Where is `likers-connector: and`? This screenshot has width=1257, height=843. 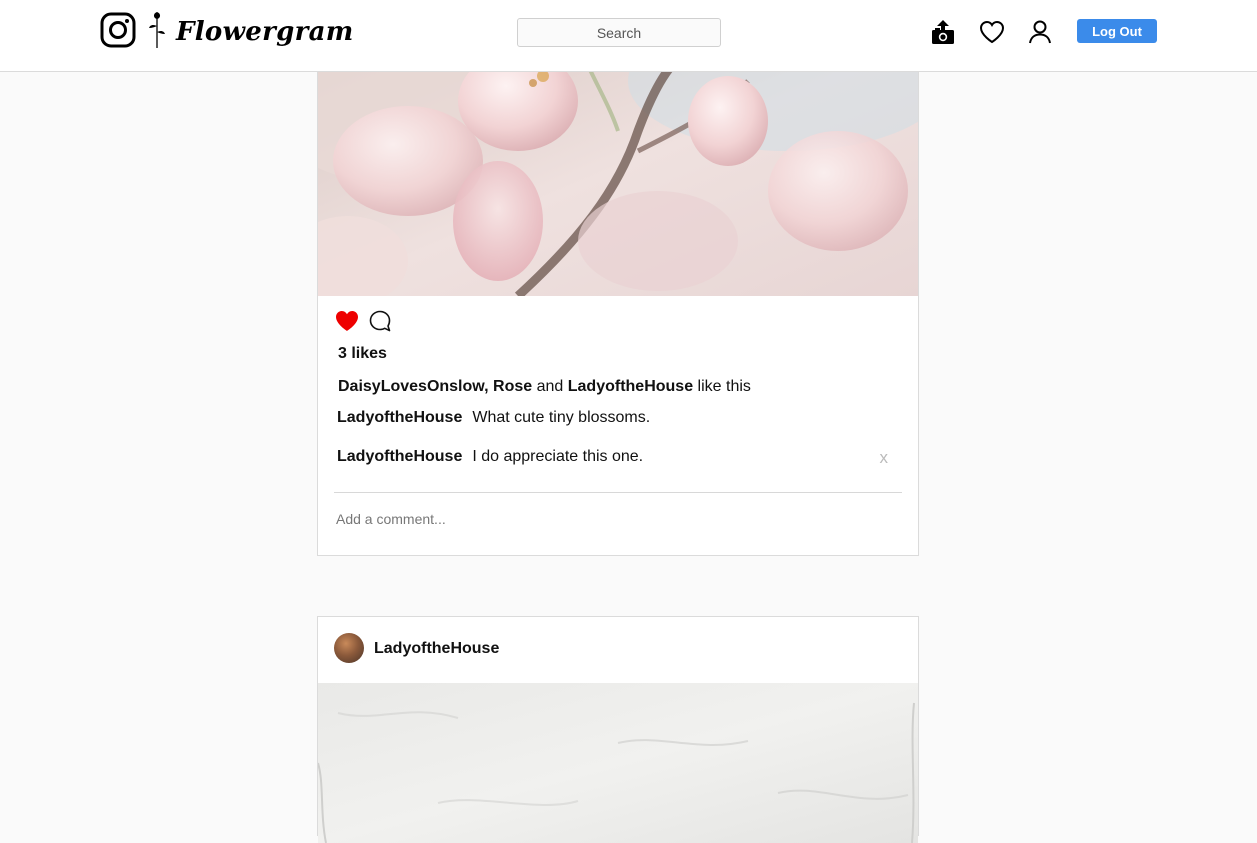
likers-connector: and is located at coordinates (550, 386).